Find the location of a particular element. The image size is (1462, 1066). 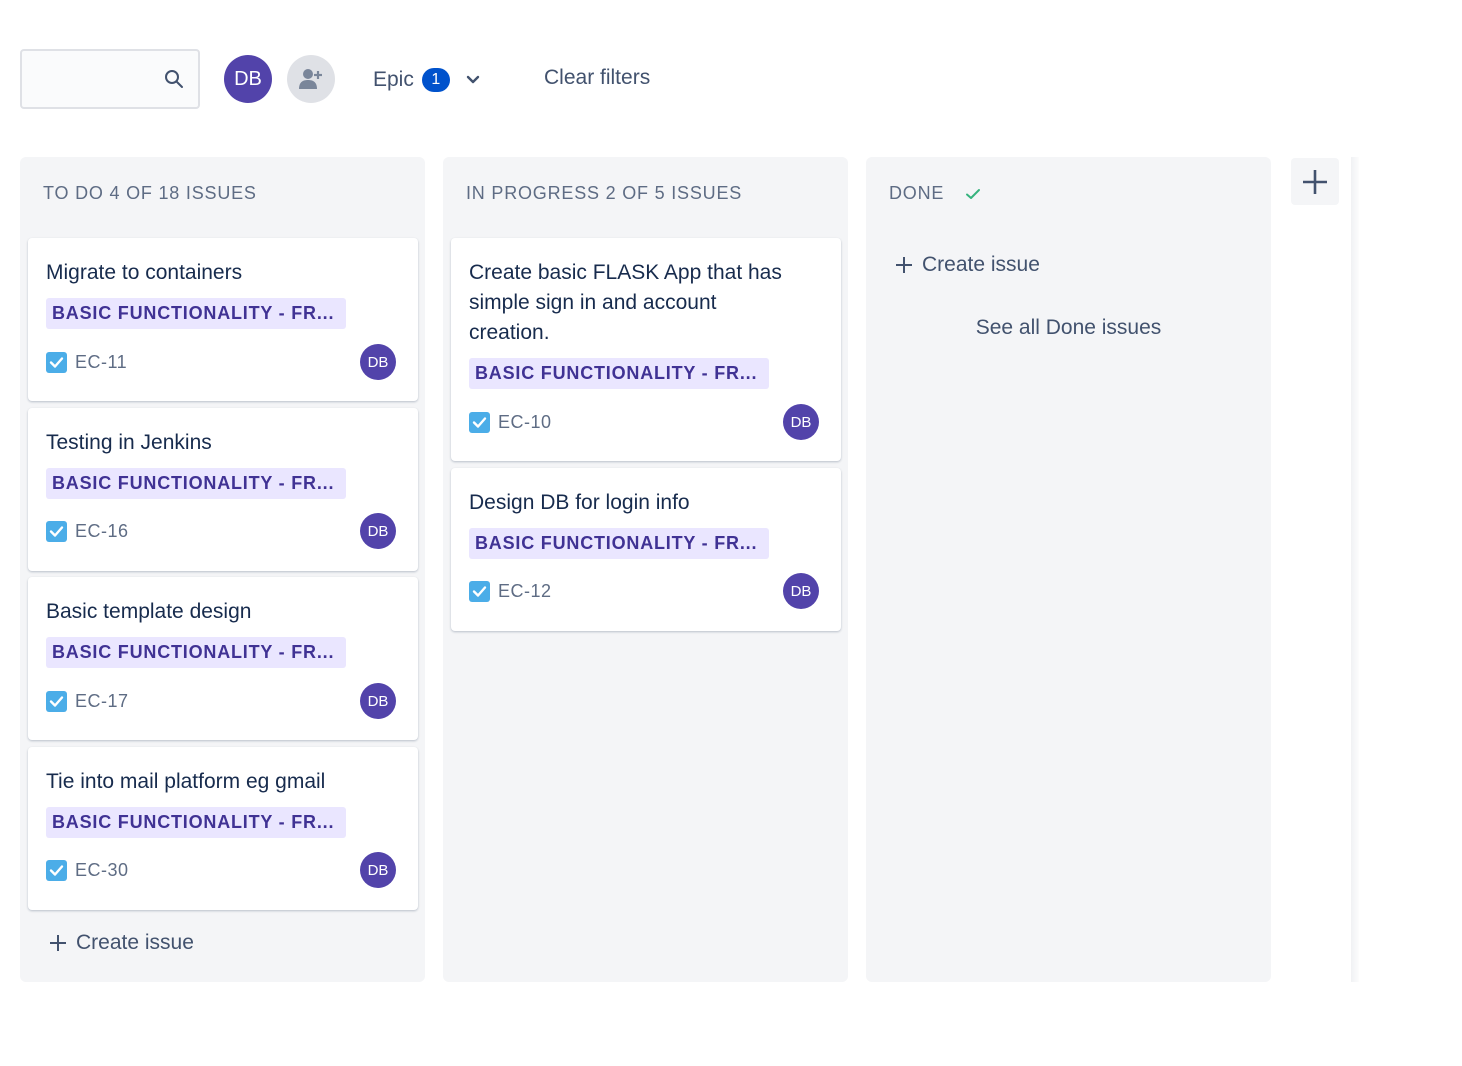

card-title: Migrate to containers is located at coordinates (144, 272).